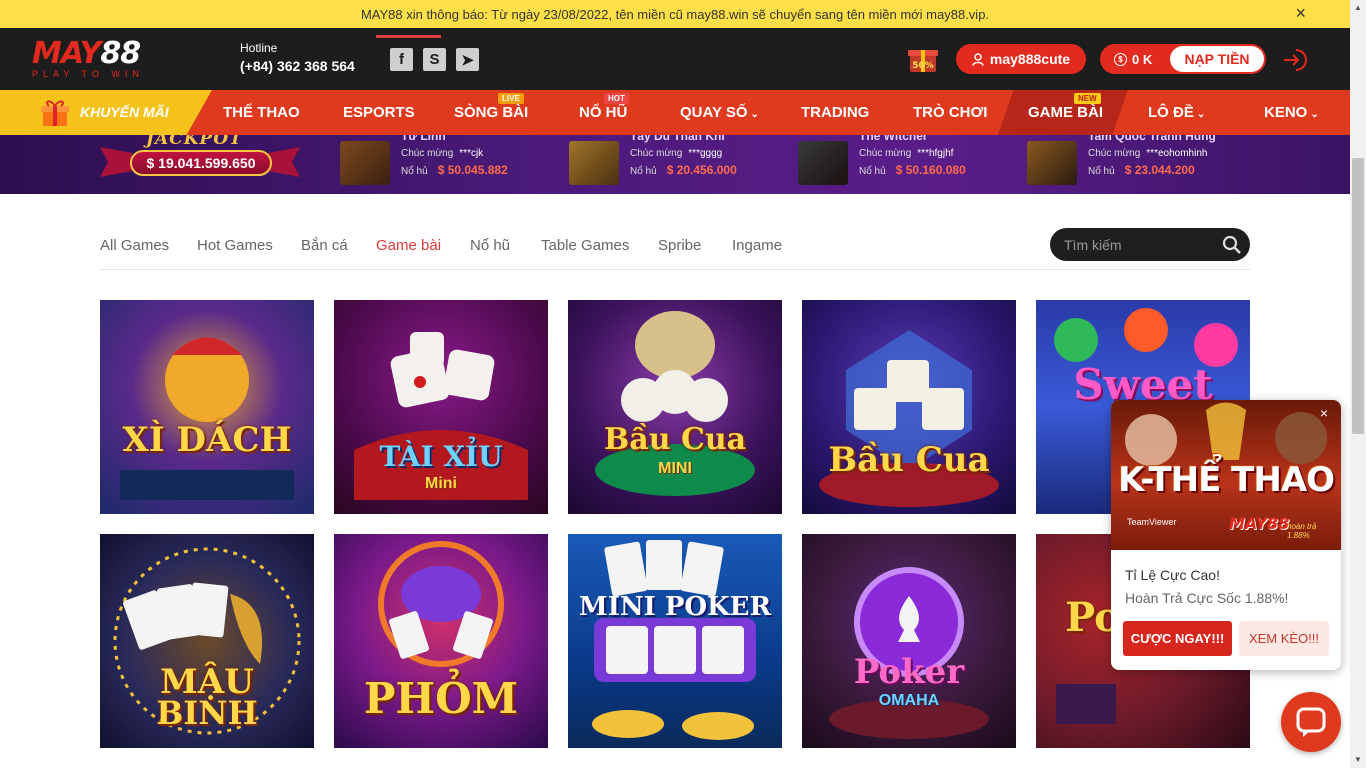  What do you see at coordinates (401, 59) in the screenshot?
I see `facebook-icon: f` at bounding box center [401, 59].